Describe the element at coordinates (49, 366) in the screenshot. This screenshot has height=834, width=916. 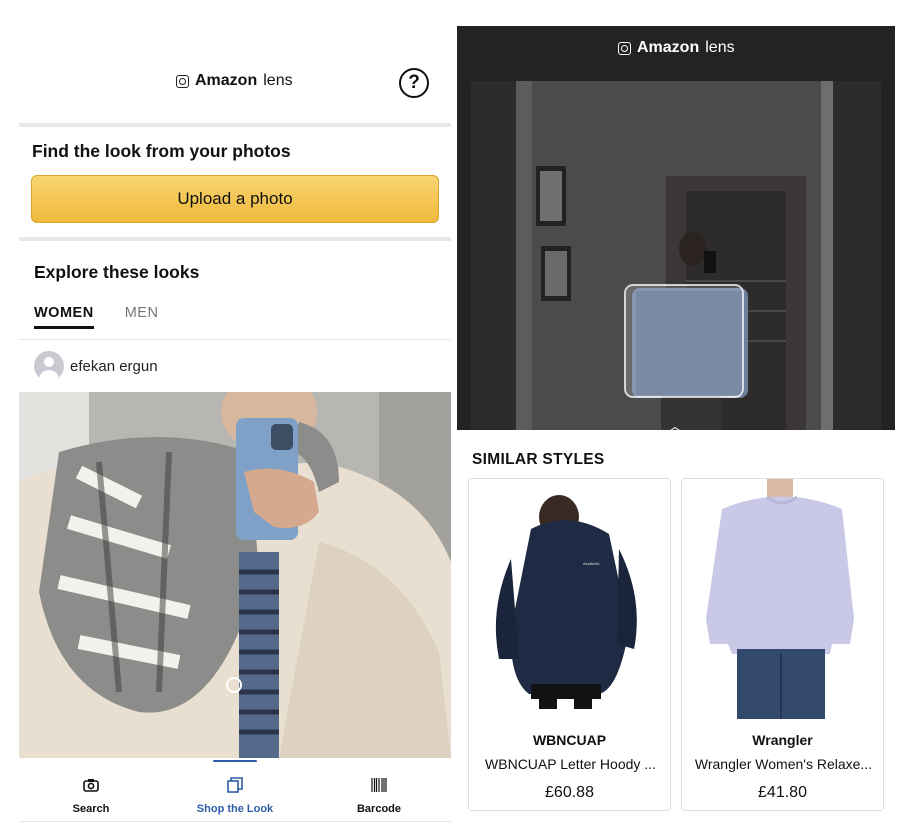
I see `user-avatar-icon` at that location.